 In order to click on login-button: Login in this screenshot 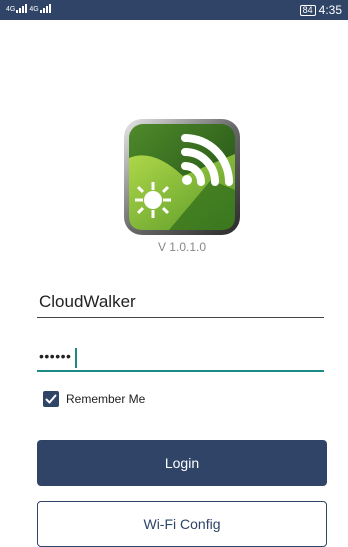, I will do `click(182, 463)`.